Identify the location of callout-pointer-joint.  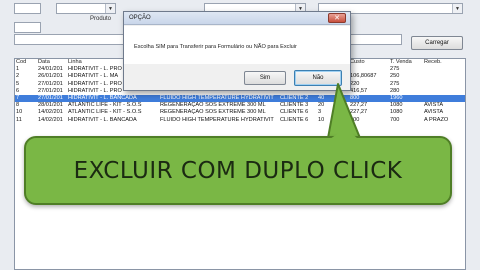
(344, 133).